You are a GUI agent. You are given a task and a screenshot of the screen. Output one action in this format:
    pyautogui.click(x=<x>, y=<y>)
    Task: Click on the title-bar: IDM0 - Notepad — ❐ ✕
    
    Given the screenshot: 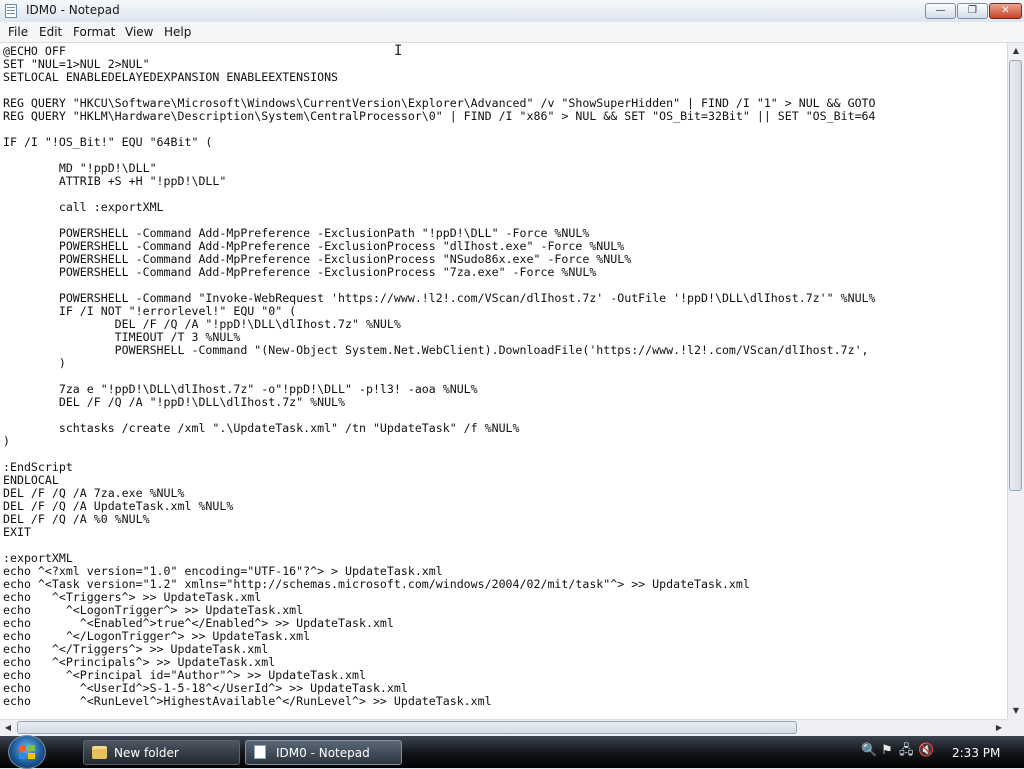 What is the action you would take?
    pyautogui.click(x=512, y=11)
    